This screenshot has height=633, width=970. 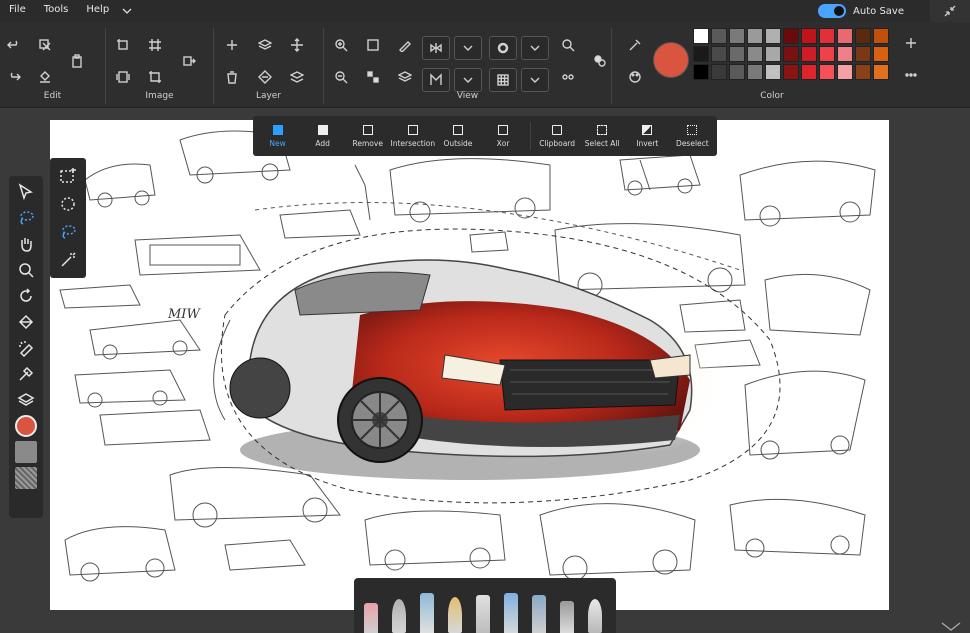 What do you see at coordinates (483, 614) in the screenshot?
I see `brush-marker` at bounding box center [483, 614].